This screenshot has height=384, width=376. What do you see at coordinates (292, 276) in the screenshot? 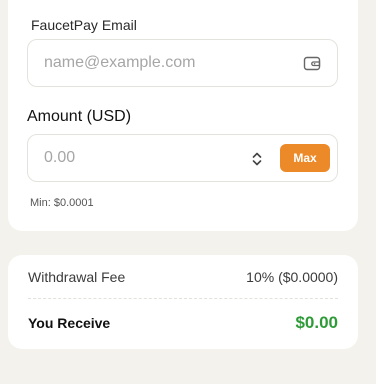
I see `fee-value: 10% ($0.0000)` at bounding box center [292, 276].